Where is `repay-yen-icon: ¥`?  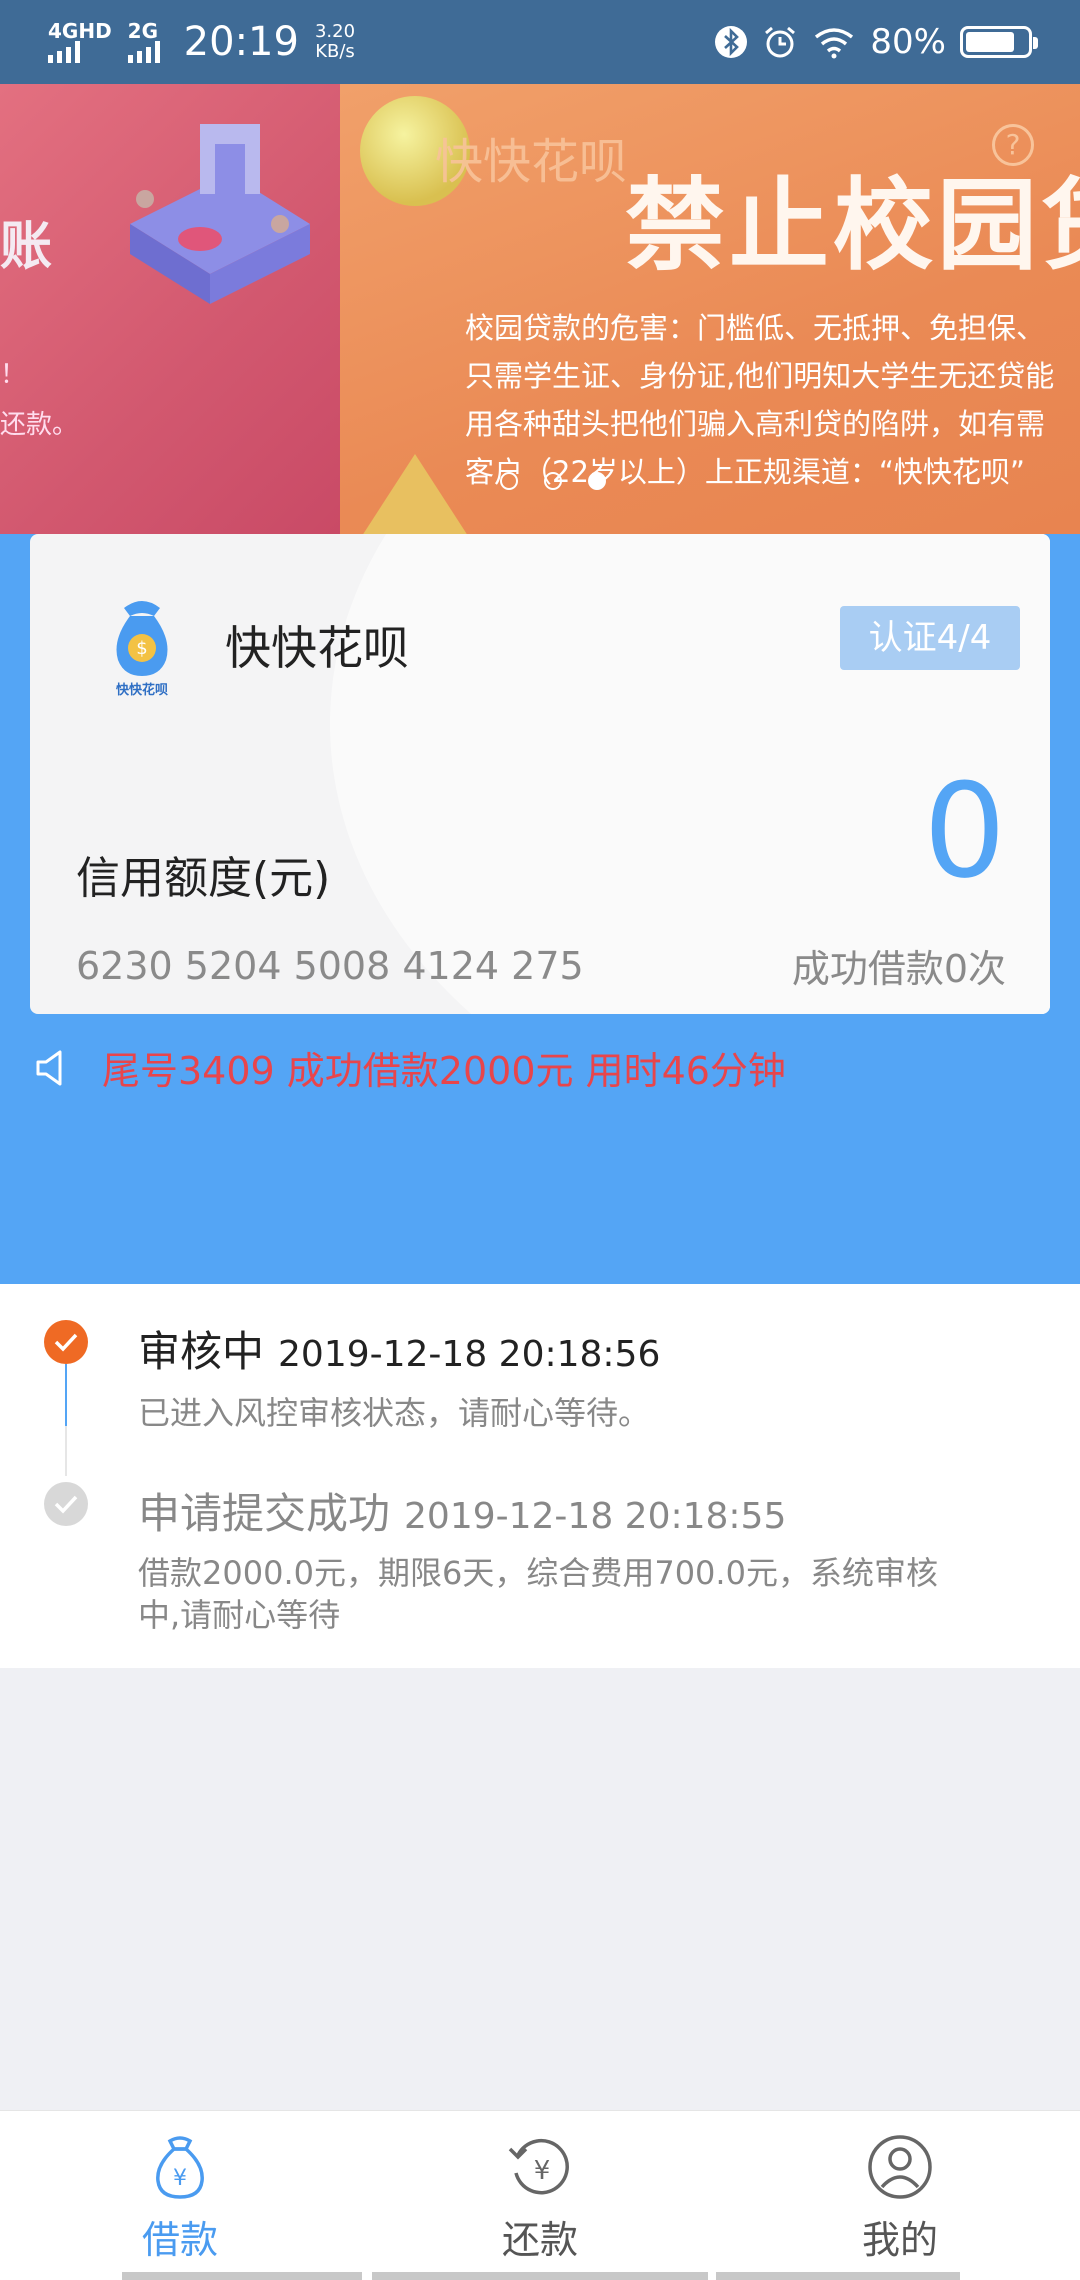 repay-yen-icon: ¥ is located at coordinates (538, 2166).